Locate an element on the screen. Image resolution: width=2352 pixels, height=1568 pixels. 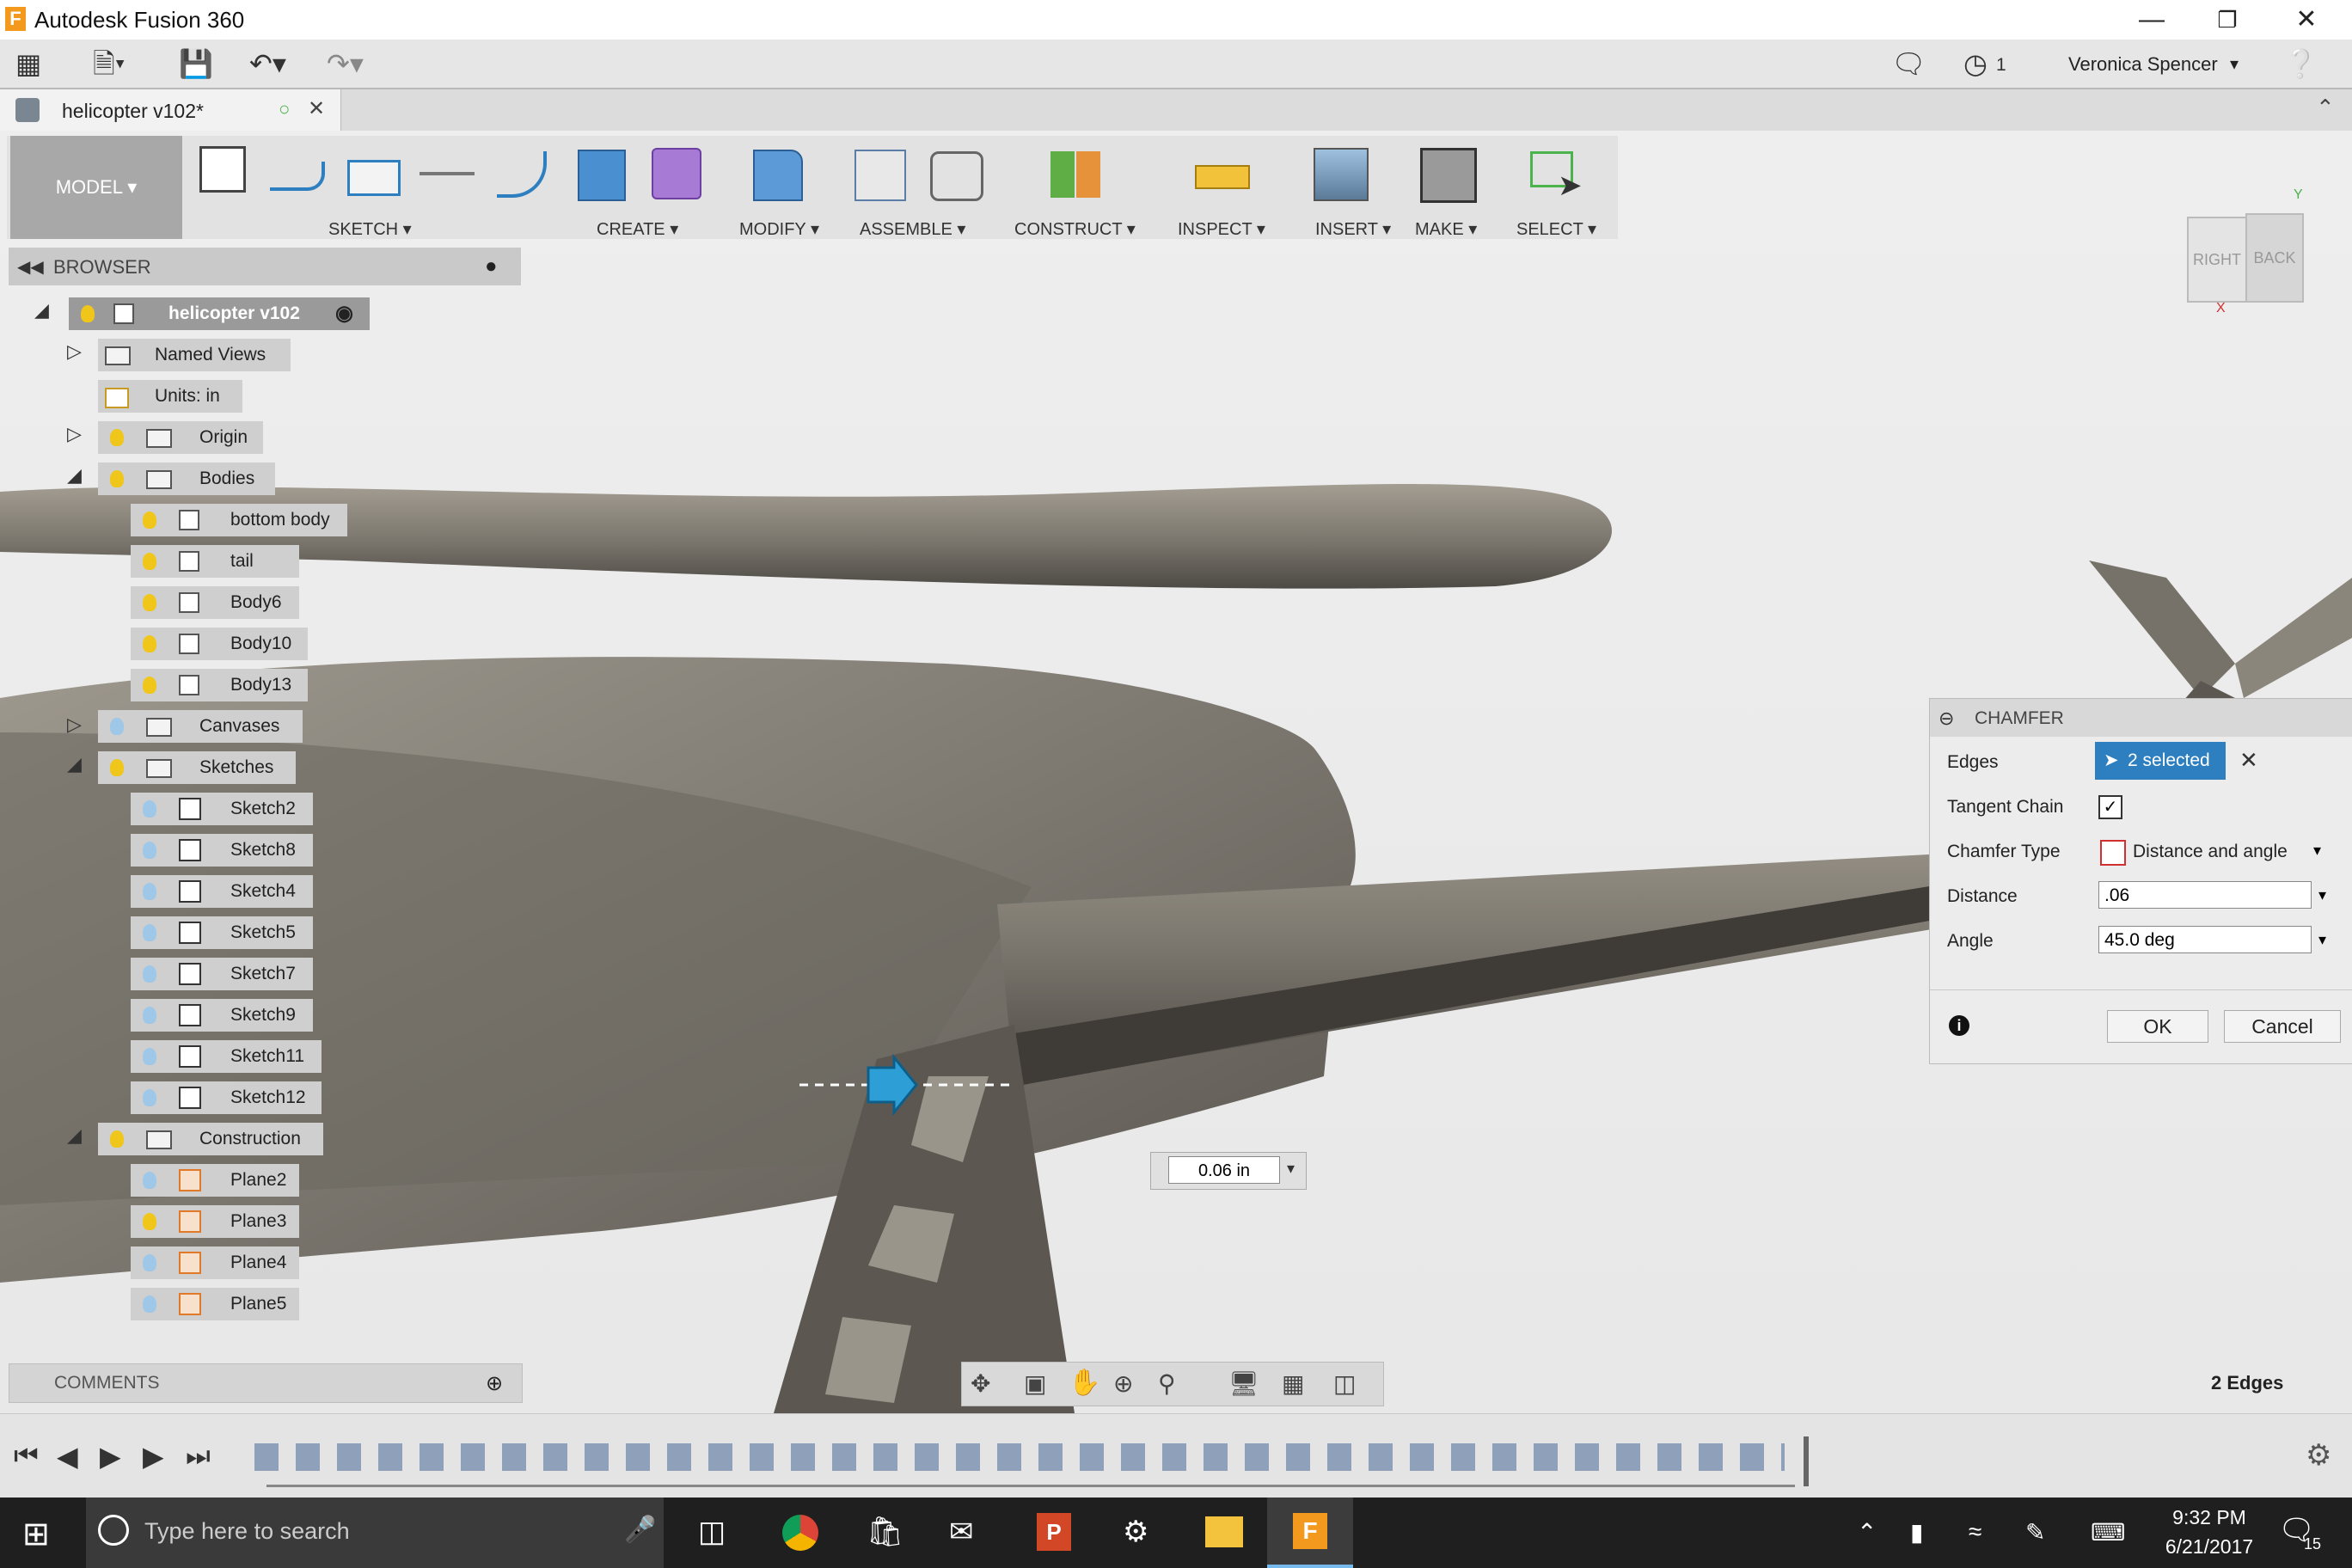
chamfer-header: ⊖ CHAMFER is located at coordinates (2141, 718).